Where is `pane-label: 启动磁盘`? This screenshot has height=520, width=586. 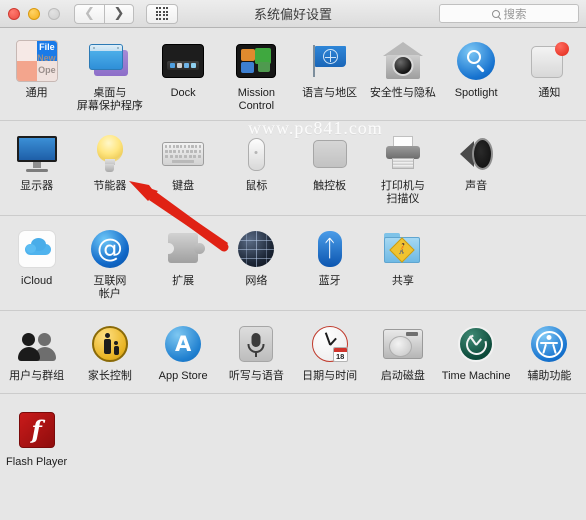 pane-label: 启动磁盘 is located at coordinates (402, 376).